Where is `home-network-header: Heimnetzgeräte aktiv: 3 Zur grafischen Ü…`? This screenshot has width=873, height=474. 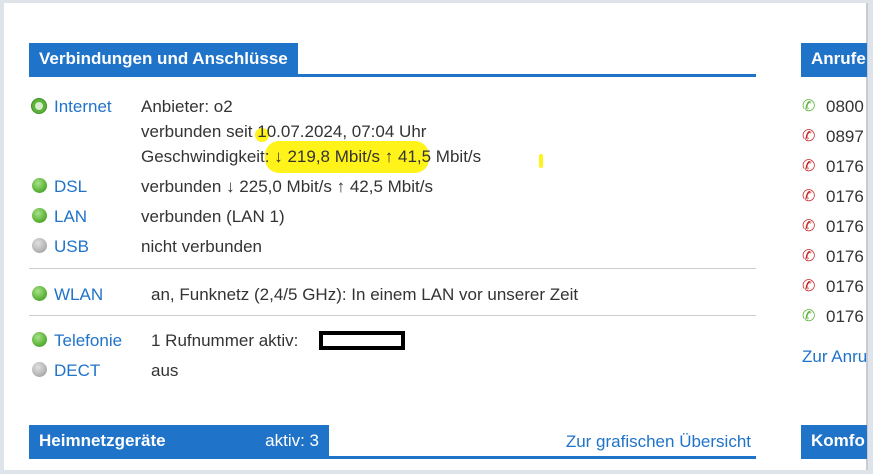 home-network-header: Heimnetzgeräte aktiv: 3 Zur grafischen Ü… is located at coordinates (392, 442).